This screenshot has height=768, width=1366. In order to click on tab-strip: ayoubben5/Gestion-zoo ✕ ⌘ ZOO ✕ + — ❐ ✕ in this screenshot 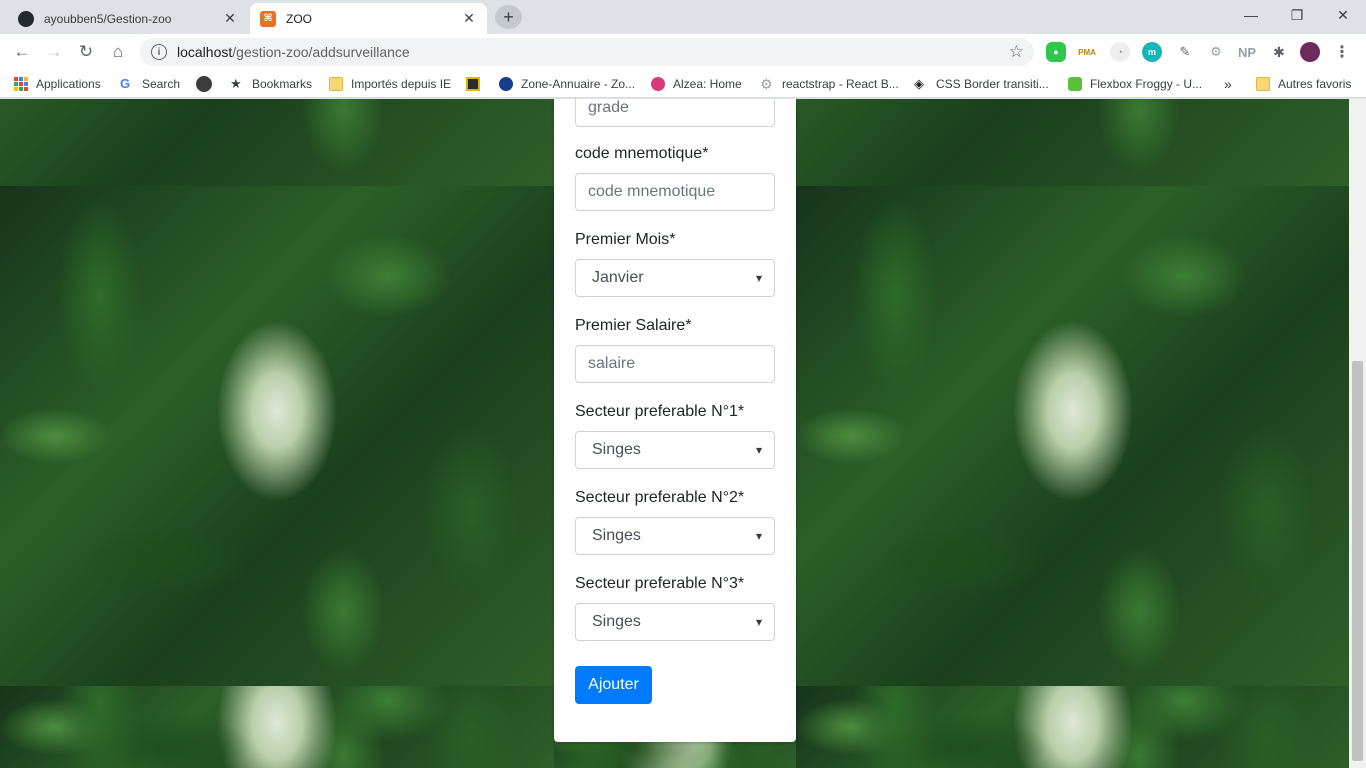, I will do `click(683, 17)`.